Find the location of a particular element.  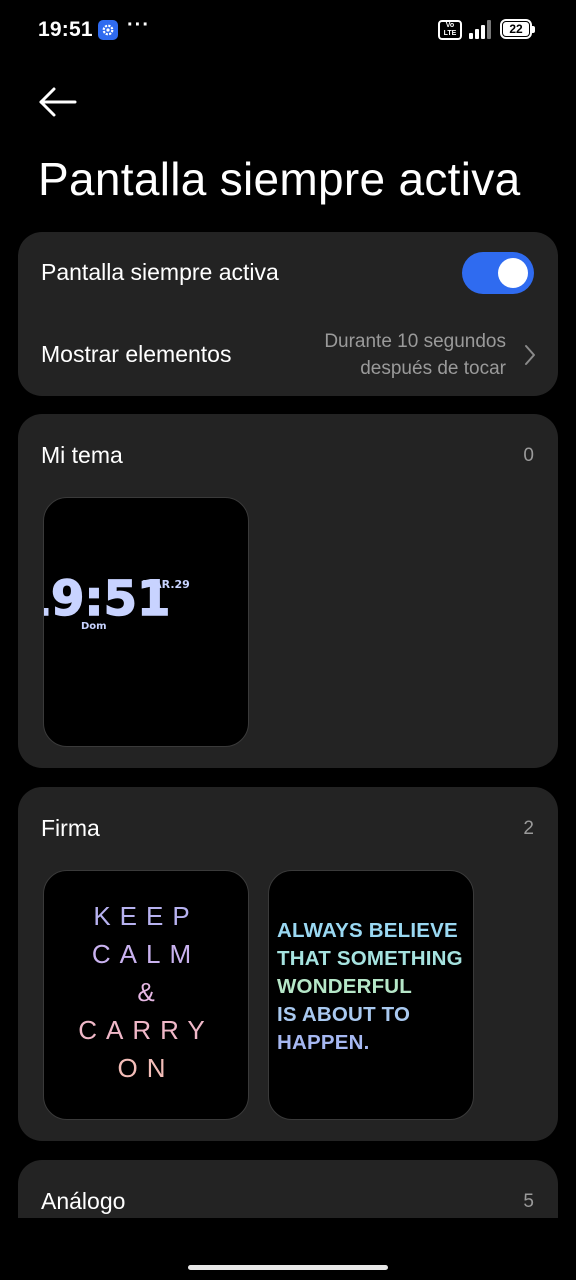

aod-toggle-row: Pantalla siempre activa is located at coordinates (288, 273).